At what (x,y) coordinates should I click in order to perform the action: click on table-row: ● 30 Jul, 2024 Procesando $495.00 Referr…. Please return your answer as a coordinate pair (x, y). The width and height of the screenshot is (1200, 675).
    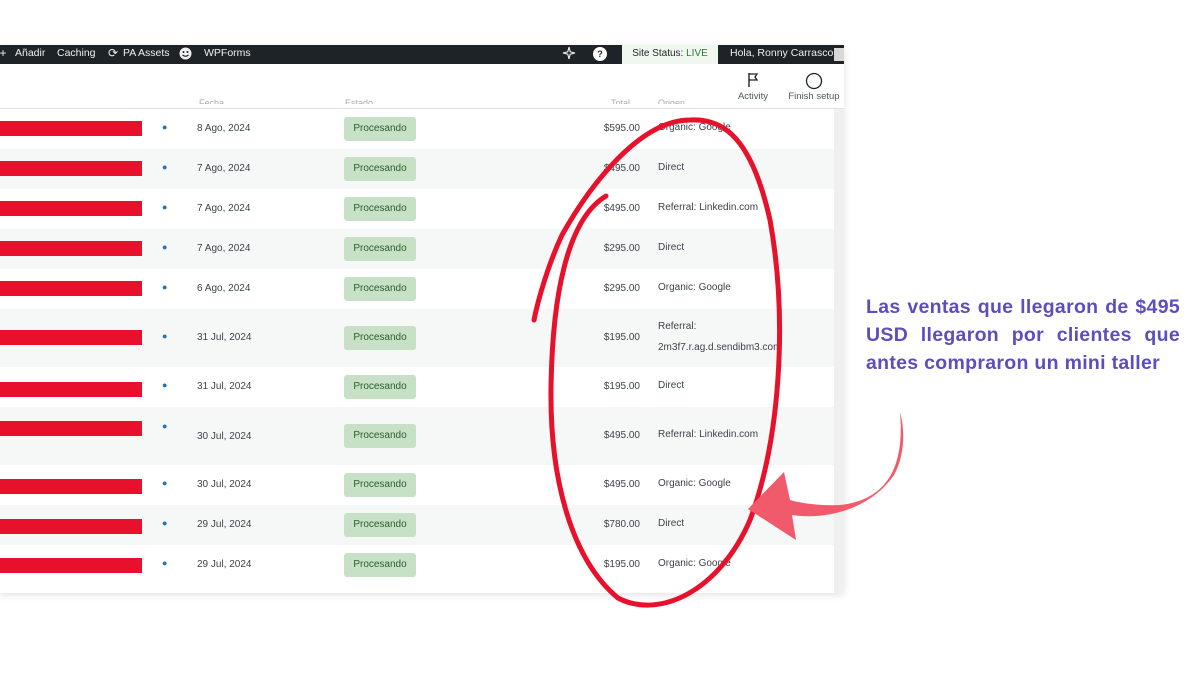
    Looking at the image, I should click on (417, 436).